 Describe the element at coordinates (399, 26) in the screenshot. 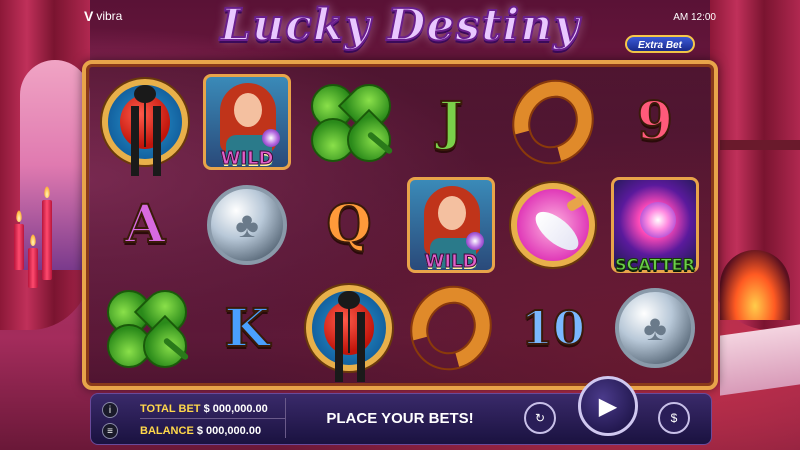

I see `game-title: Lucky Destiny` at that location.